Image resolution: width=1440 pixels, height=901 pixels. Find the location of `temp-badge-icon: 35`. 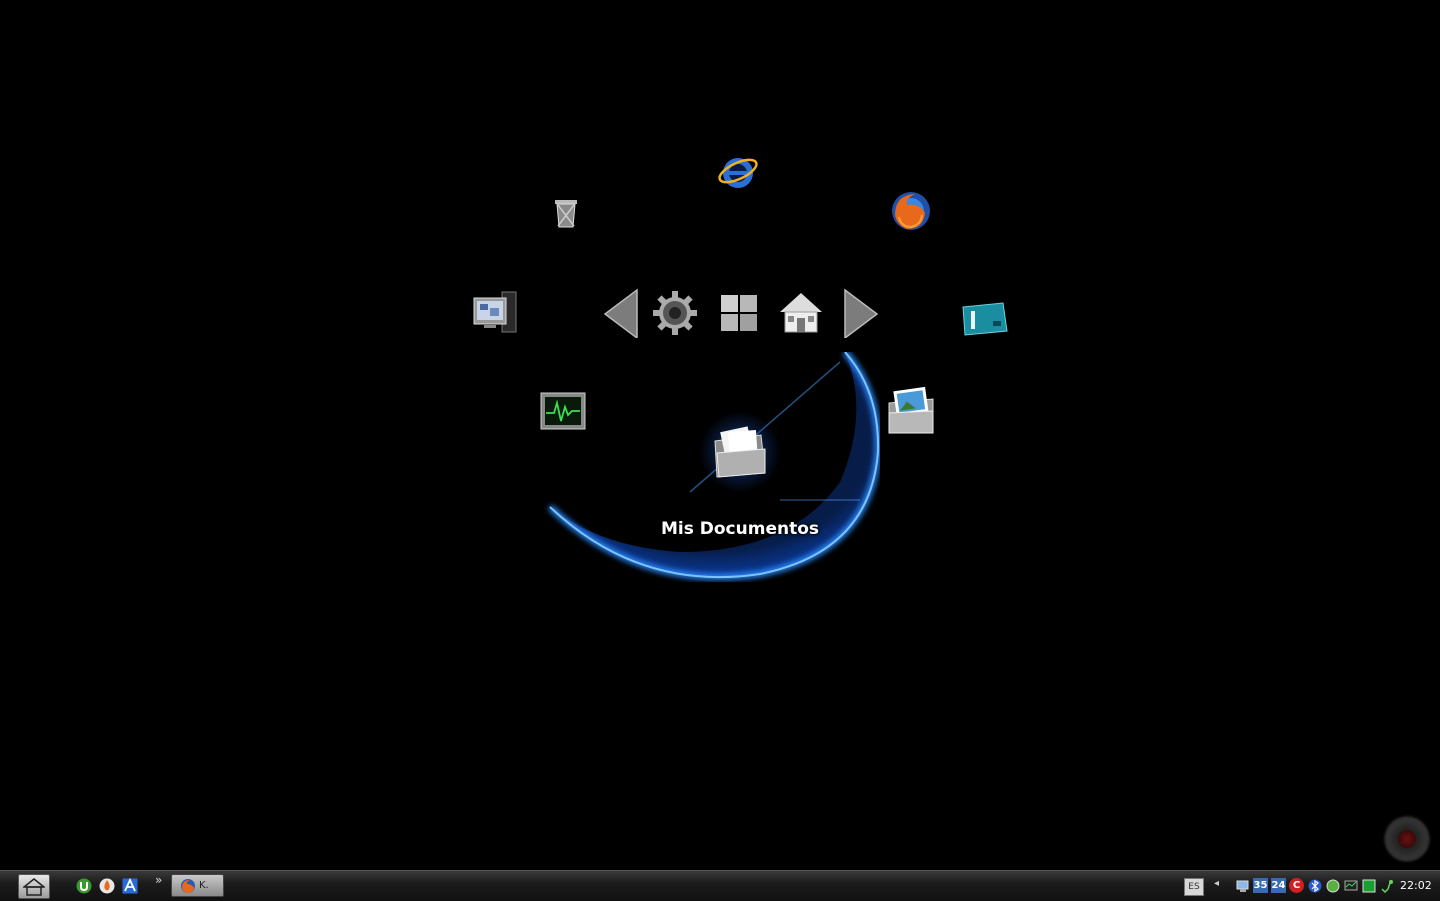

temp-badge-icon: 35 is located at coordinates (1260, 885).